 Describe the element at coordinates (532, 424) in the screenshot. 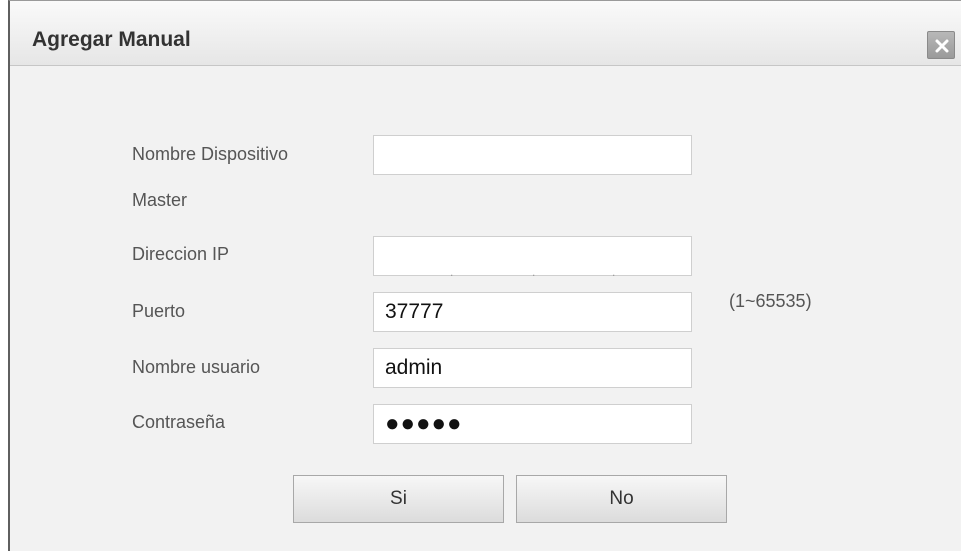

I see `password-input: ●●●●●` at that location.